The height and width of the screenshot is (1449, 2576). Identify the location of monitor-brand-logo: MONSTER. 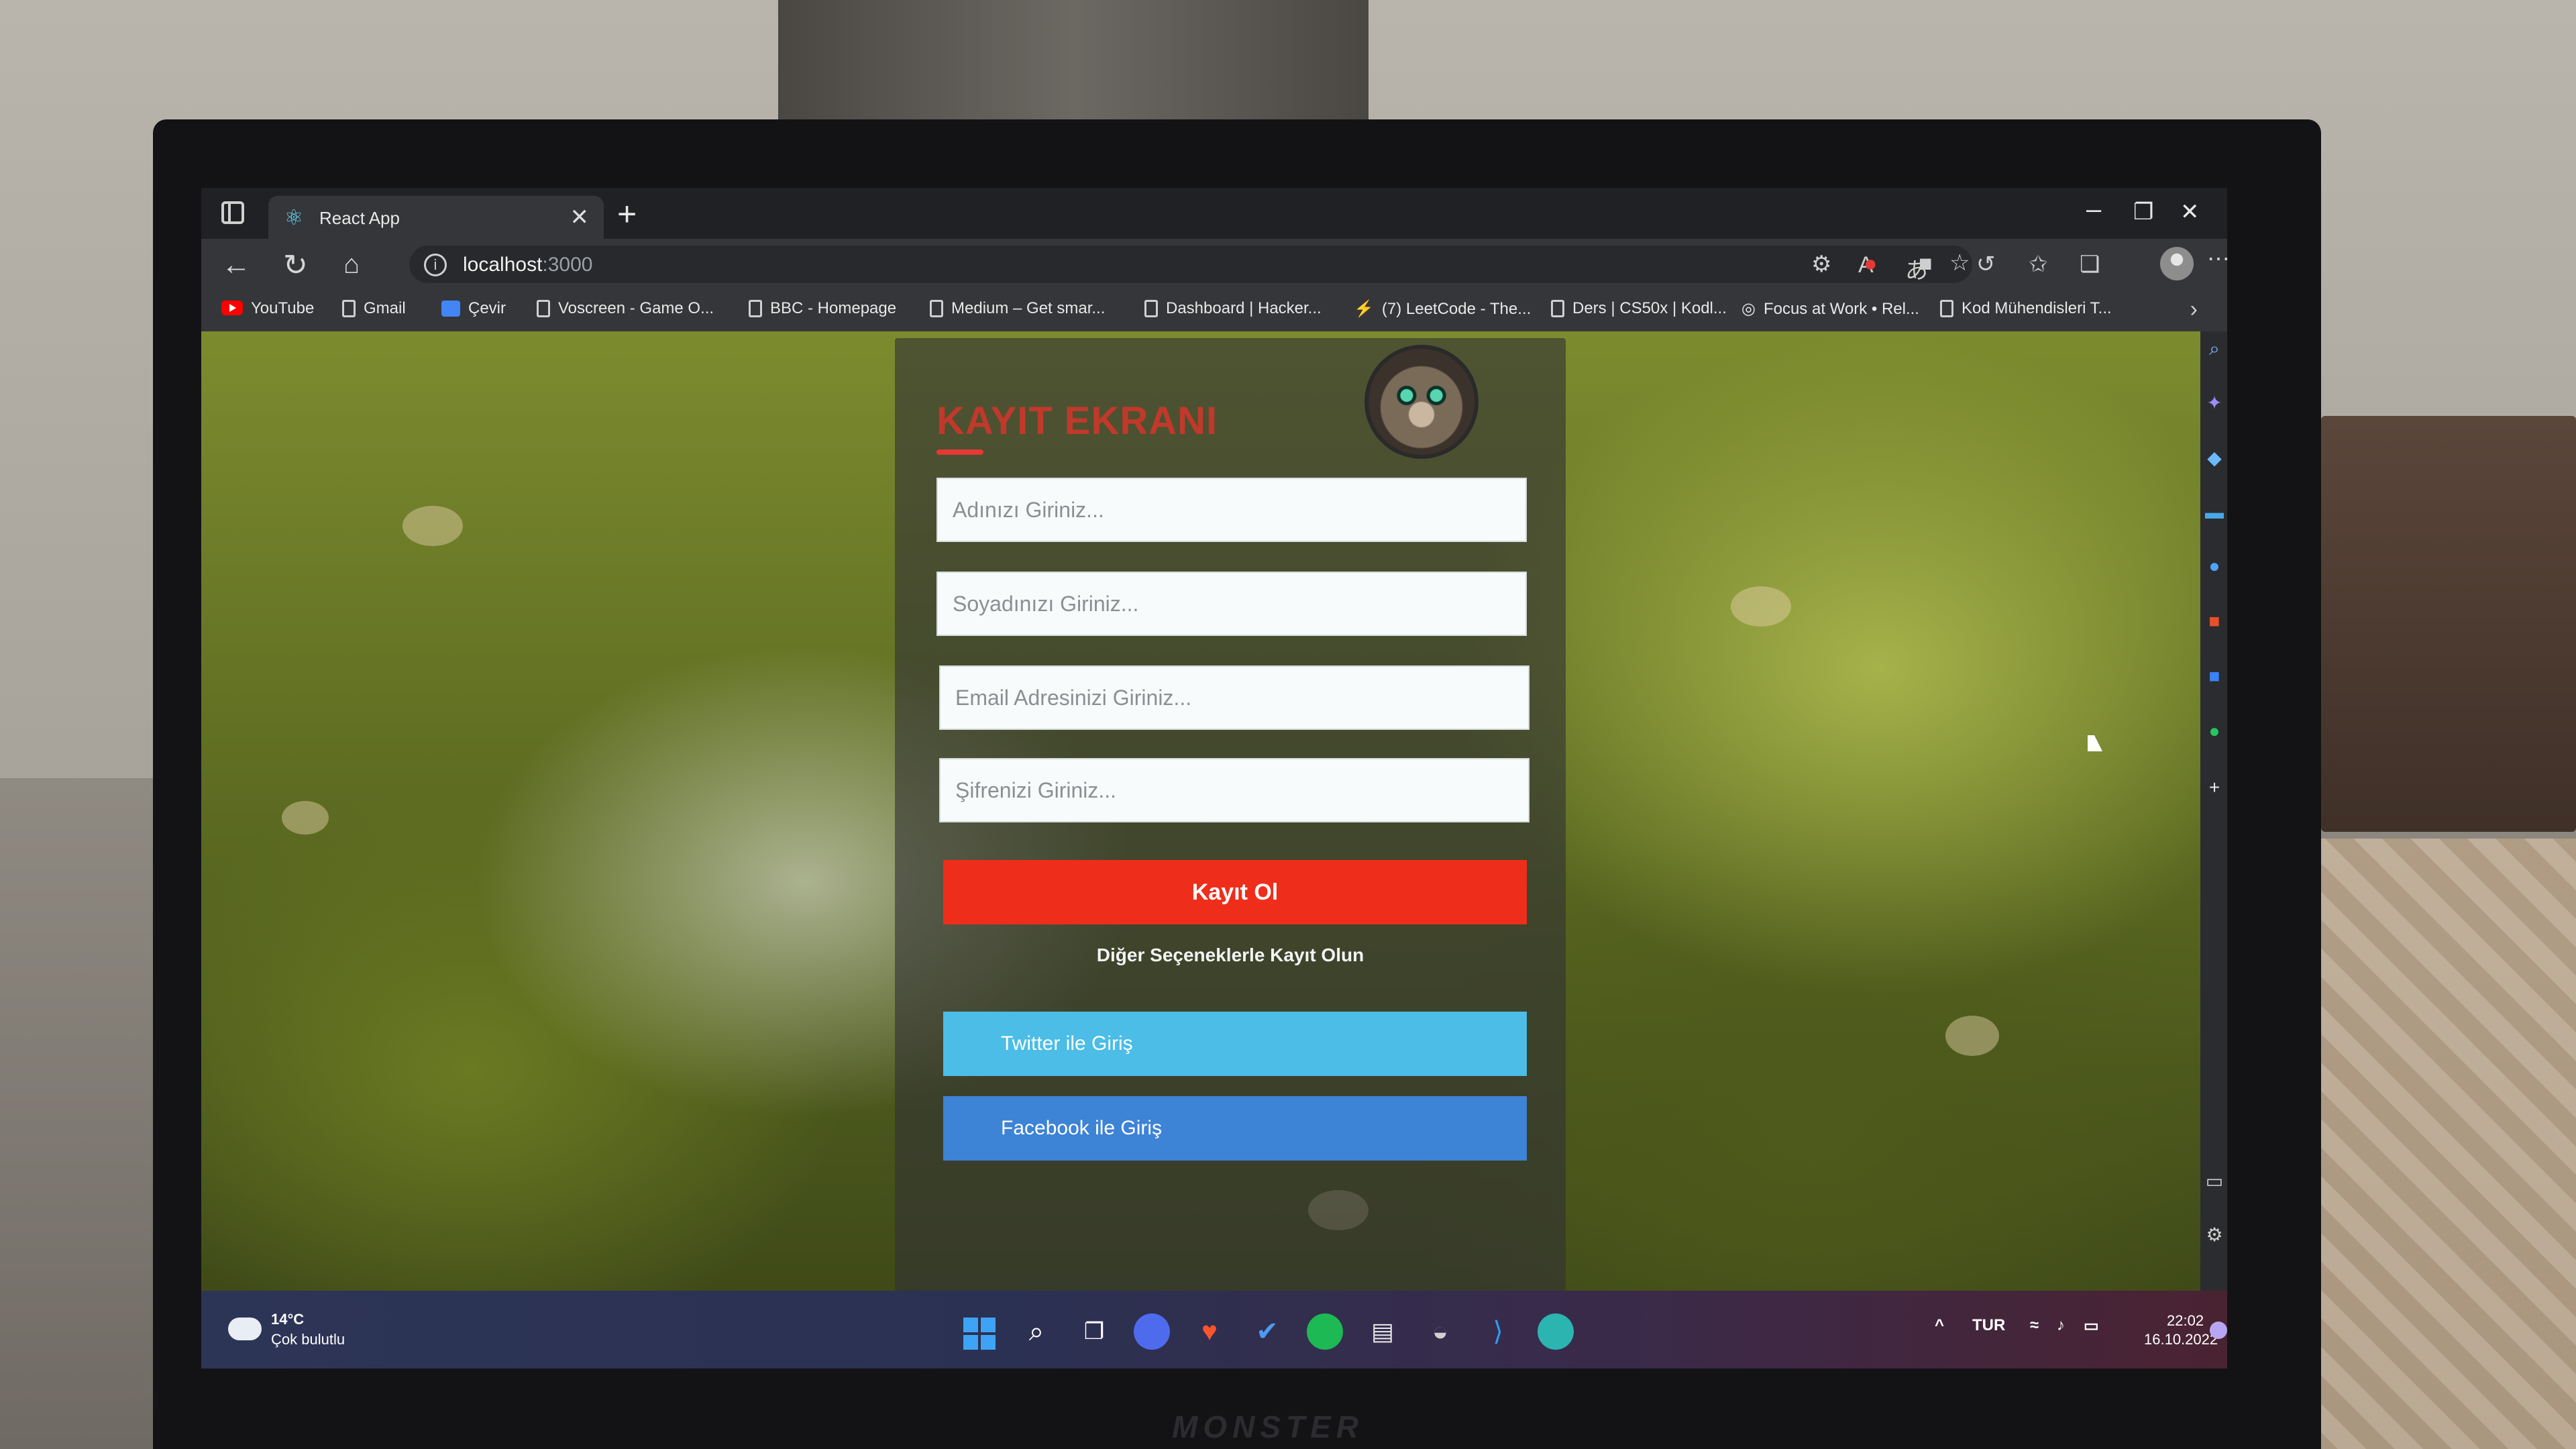
(1268, 1426).